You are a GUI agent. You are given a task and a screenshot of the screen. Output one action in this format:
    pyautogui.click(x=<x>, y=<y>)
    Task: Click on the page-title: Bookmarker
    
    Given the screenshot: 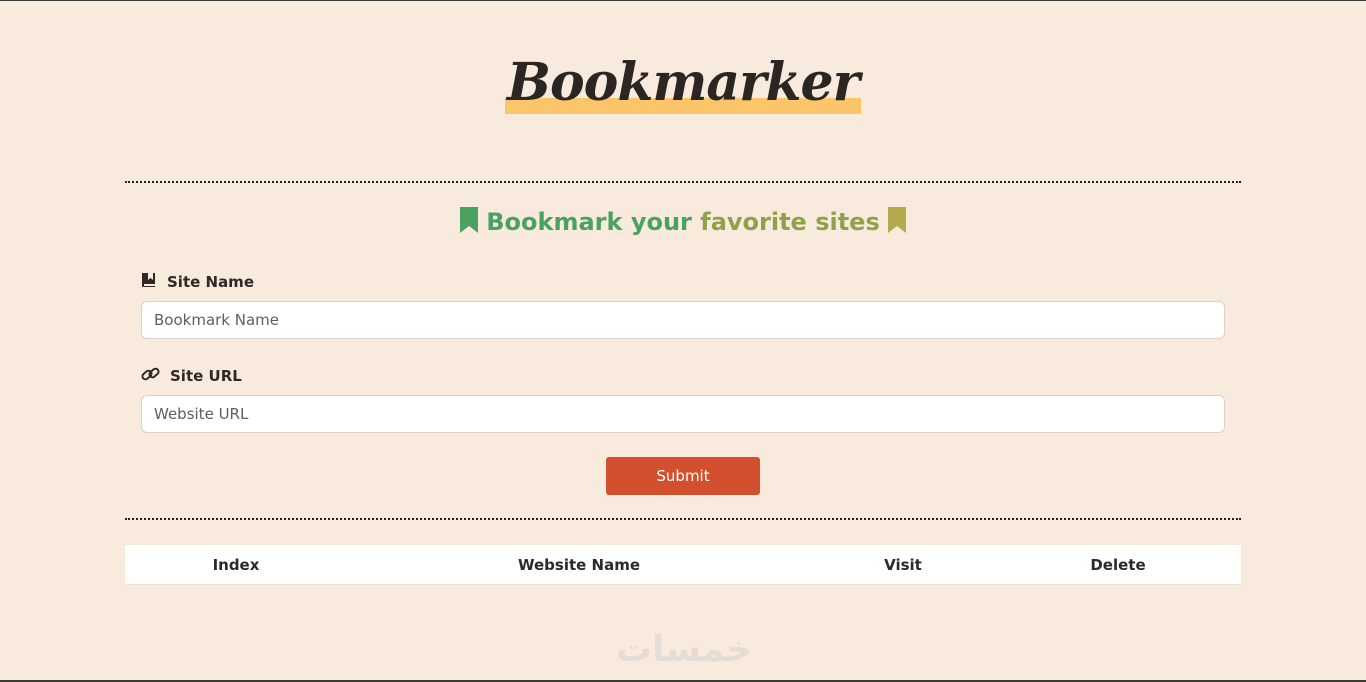 What is the action you would take?
    pyautogui.click(x=683, y=83)
    